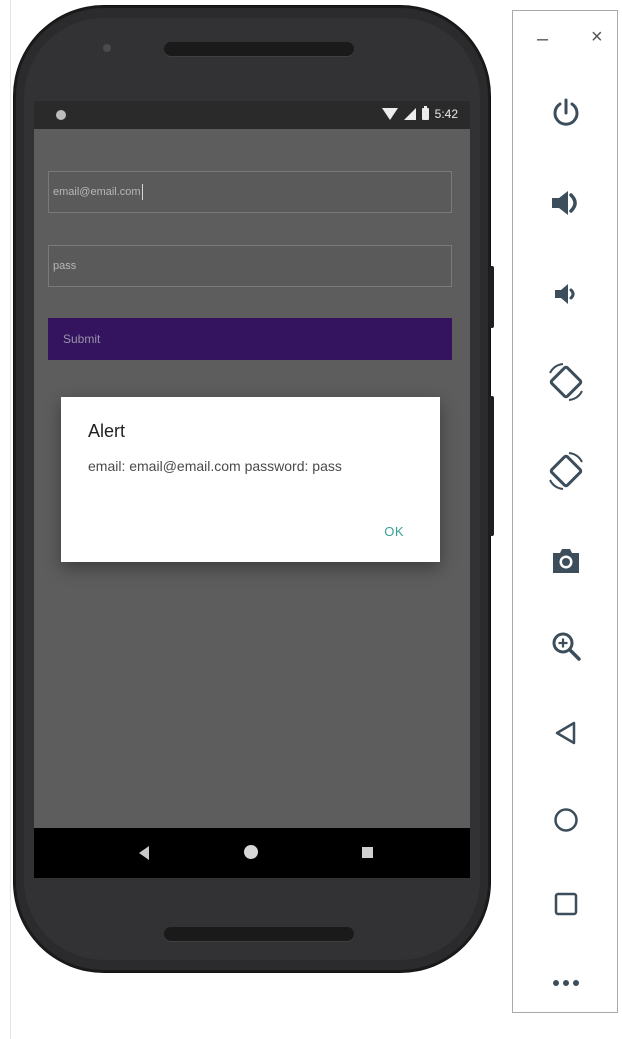 The height and width of the screenshot is (1039, 622). Describe the element at coordinates (252, 115) in the screenshot. I see `status-bar: 5:42` at that location.